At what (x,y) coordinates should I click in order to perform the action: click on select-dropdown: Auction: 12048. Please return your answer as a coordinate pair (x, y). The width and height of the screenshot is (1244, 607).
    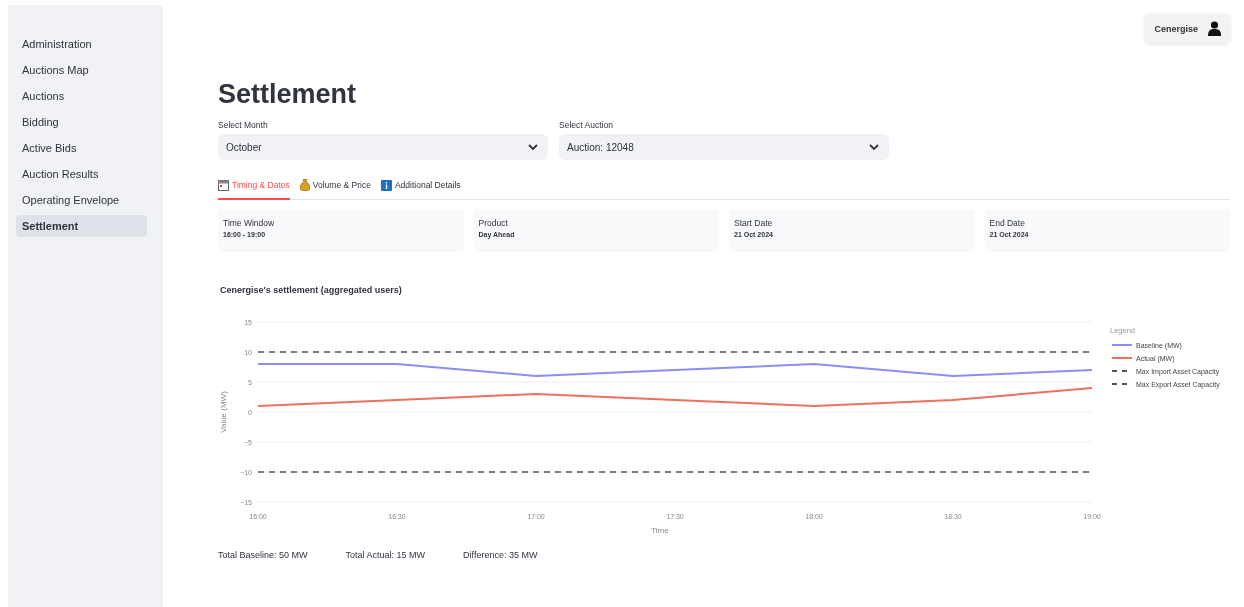
    Looking at the image, I should click on (724, 147).